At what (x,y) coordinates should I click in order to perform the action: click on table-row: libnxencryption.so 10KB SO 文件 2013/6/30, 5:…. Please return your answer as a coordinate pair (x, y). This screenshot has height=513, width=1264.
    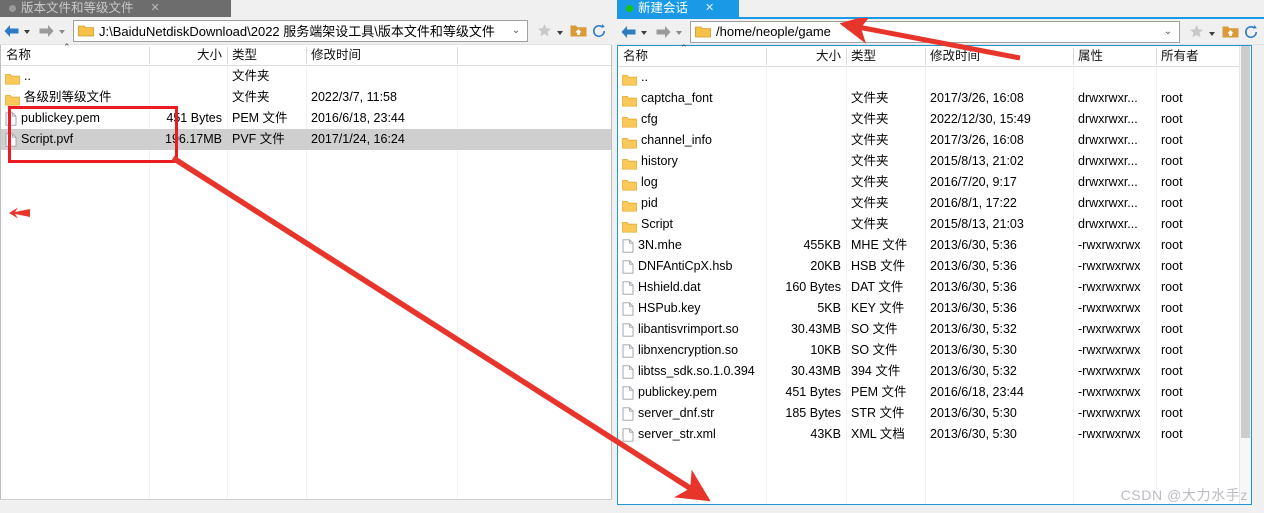
    Looking at the image, I should click on (934, 350).